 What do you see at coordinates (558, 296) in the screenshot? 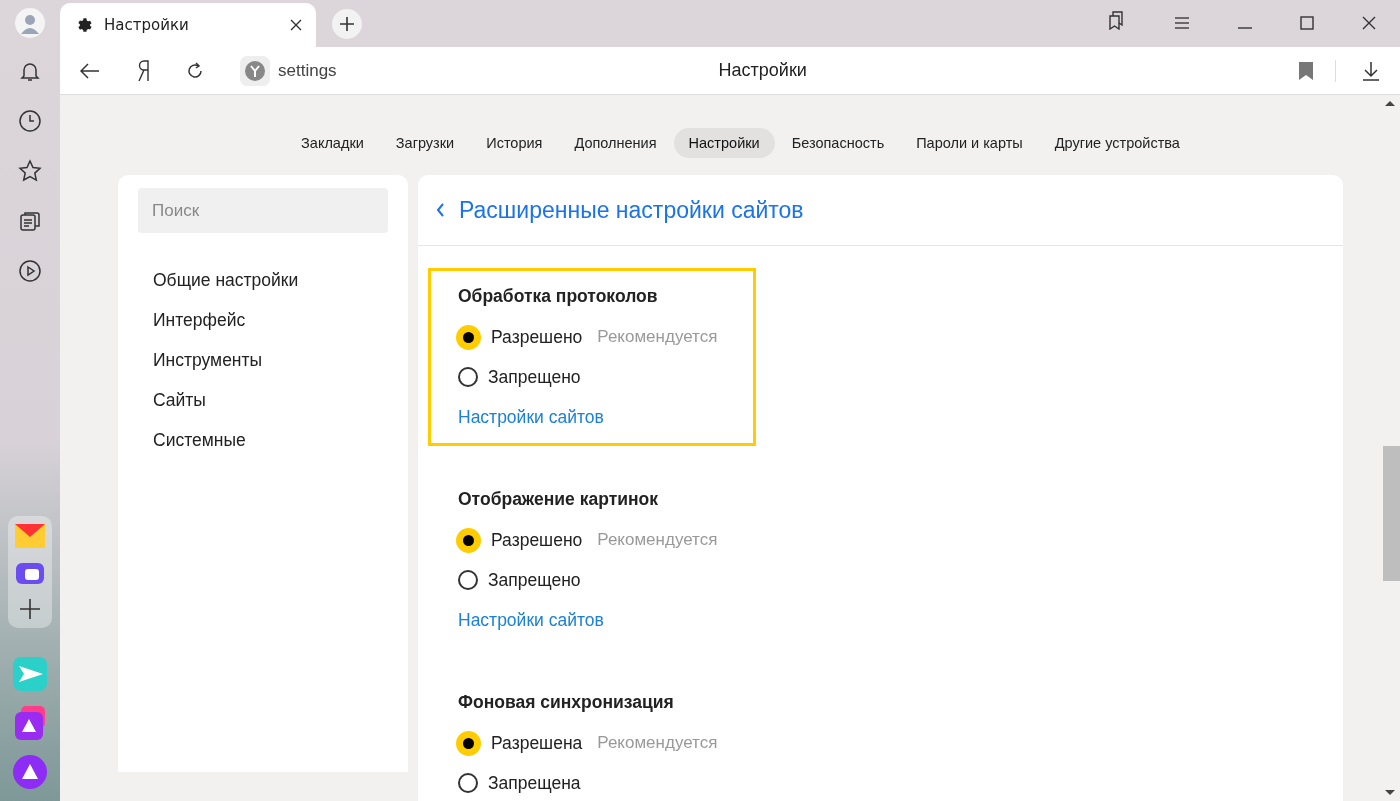
I see `section-title: Обработка протоколов` at bounding box center [558, 296].